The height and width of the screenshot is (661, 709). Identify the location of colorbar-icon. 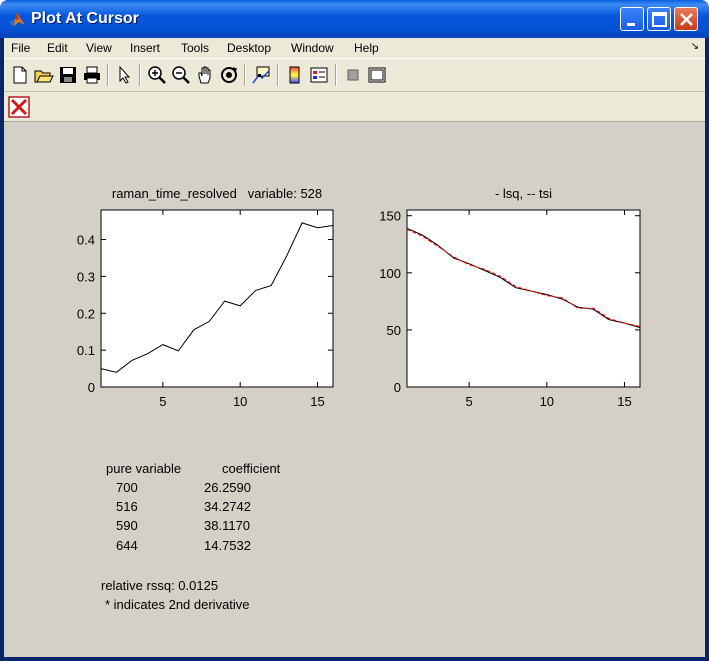
(295, 75).